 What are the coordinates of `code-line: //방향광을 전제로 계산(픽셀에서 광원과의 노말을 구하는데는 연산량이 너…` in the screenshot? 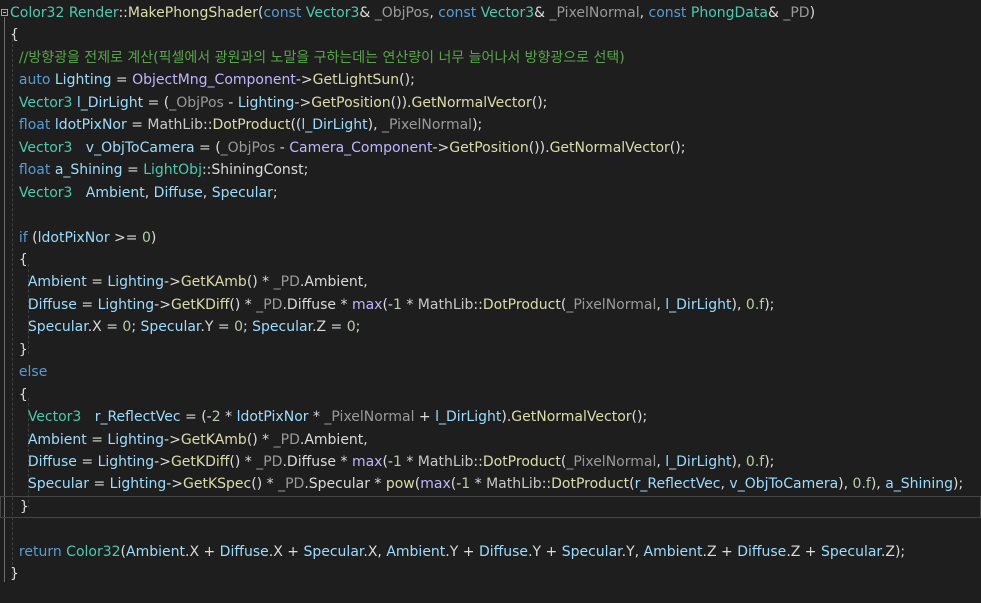 It's located at (490, 58).